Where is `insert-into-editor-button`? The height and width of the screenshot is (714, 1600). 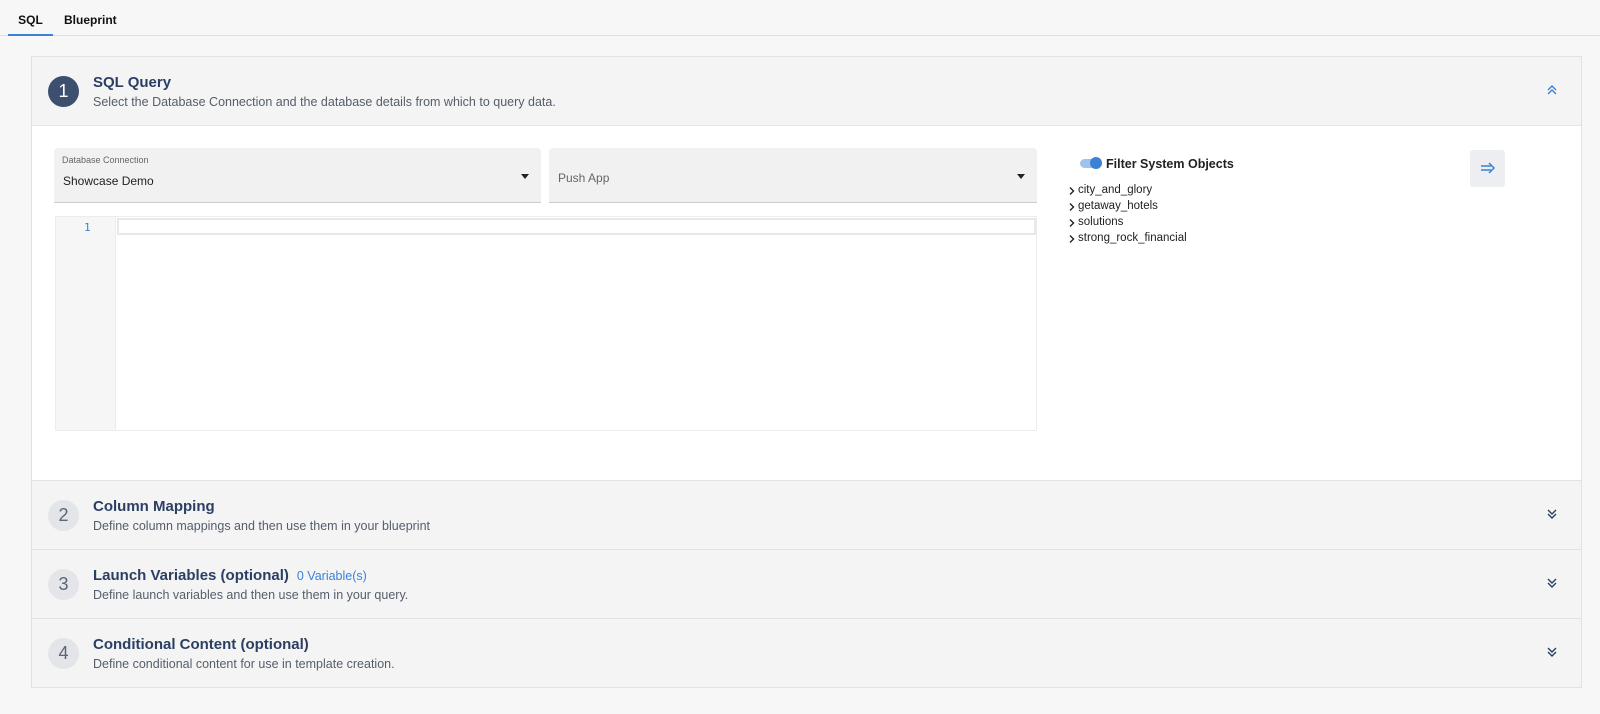
insert-into-editor-button is located at coordinates (1487, 168).